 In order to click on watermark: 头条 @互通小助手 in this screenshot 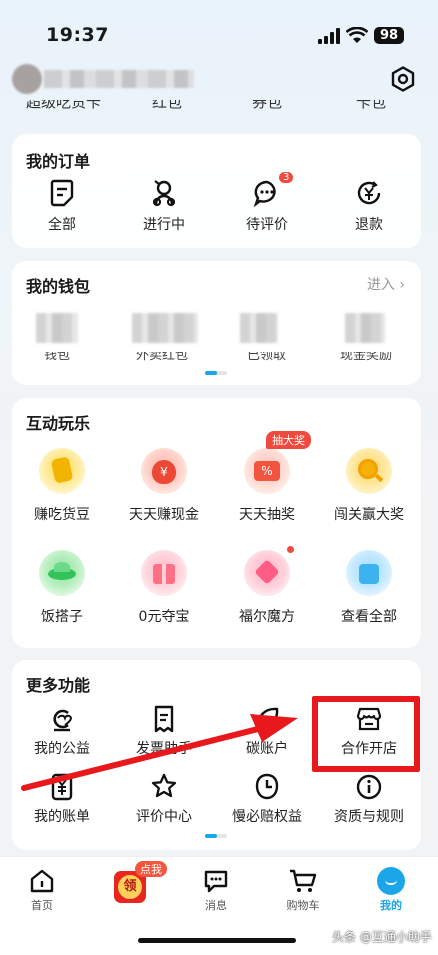, I will do `click(382, 937)`.